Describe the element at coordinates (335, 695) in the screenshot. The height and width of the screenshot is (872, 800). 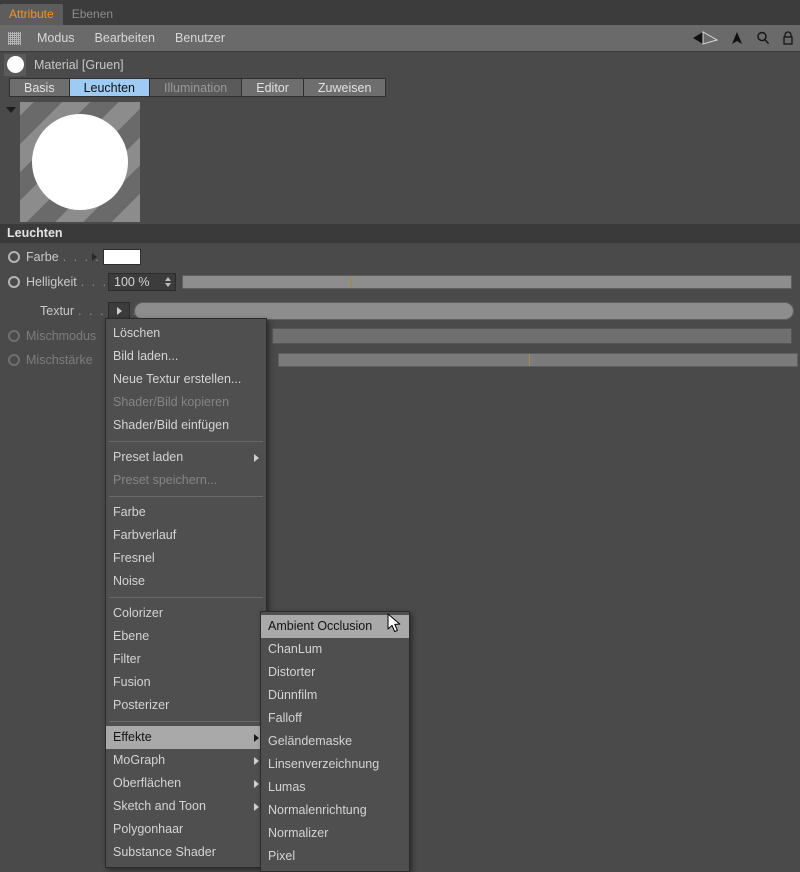
I see `submenu-item-duennfilm: Dünnfilm` at that location.